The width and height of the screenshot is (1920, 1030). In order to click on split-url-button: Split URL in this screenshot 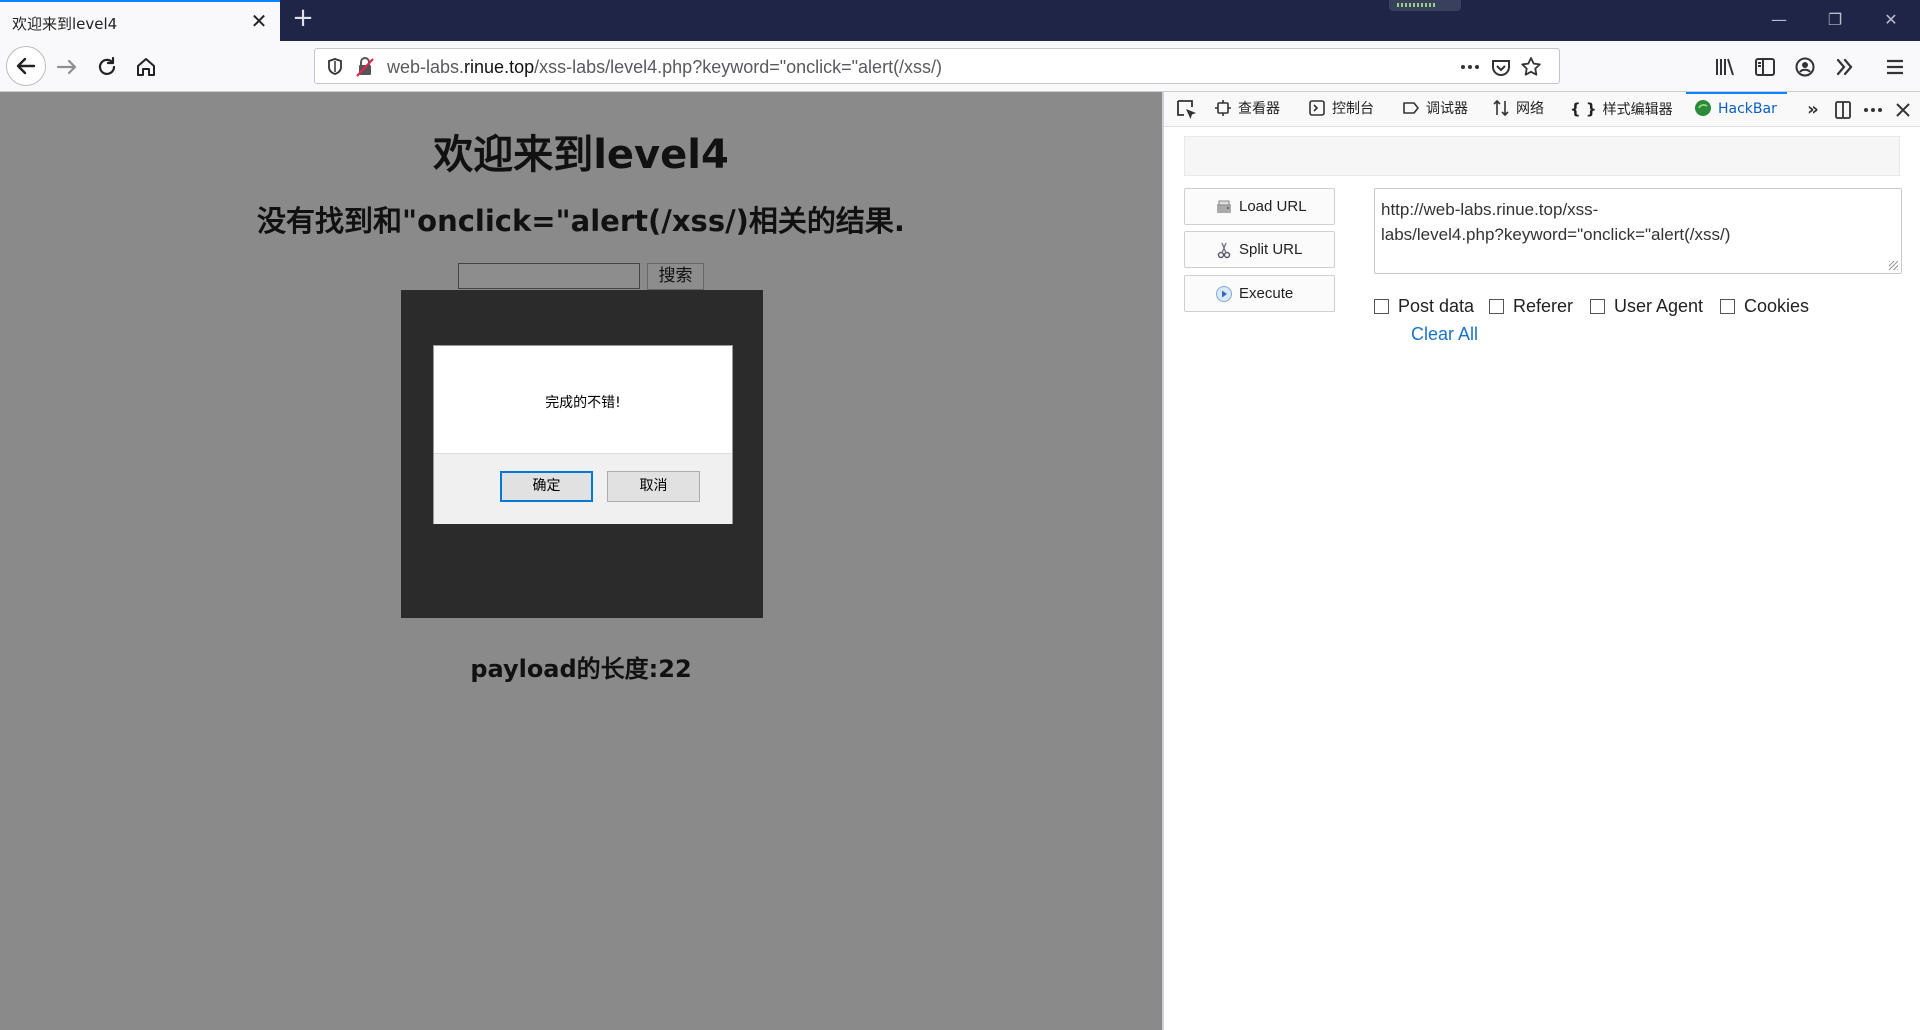, I will do `click(1259, 249)`.